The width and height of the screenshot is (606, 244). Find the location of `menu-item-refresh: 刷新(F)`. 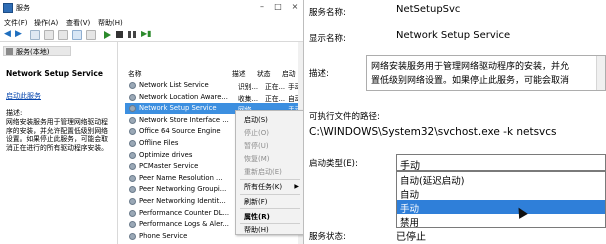

menu-item-refresh: 刷新(F) is located at coordinates (256, 202).